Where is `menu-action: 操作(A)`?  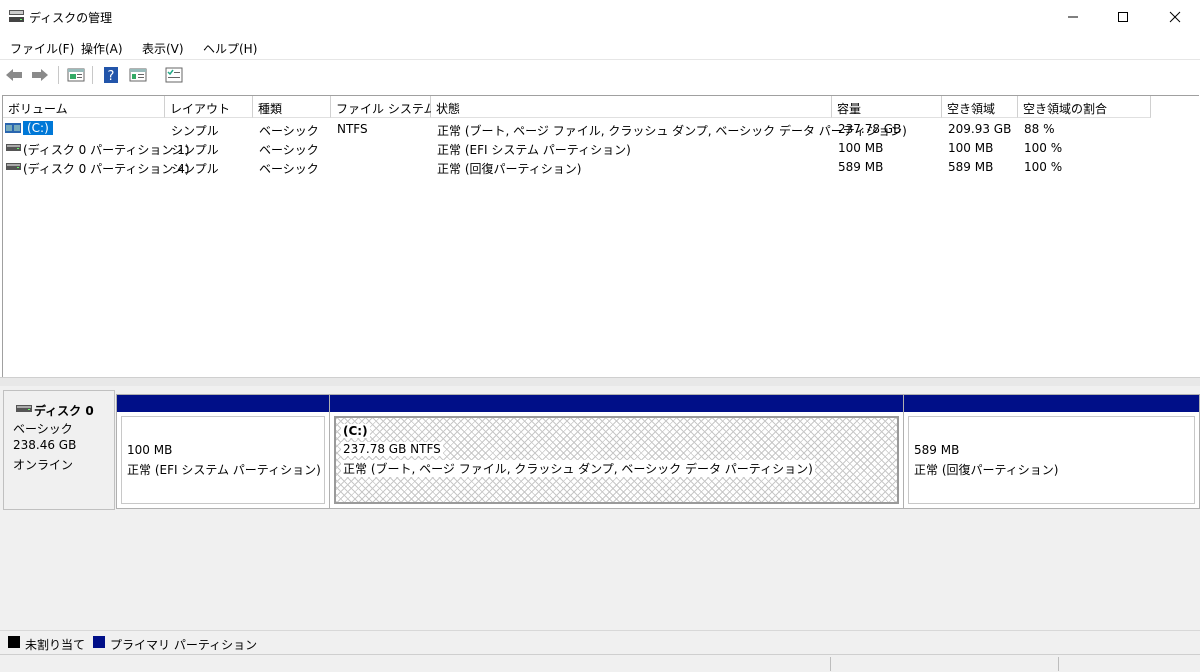
menu-action: 操作(A) is located at coordinates (102, 48).